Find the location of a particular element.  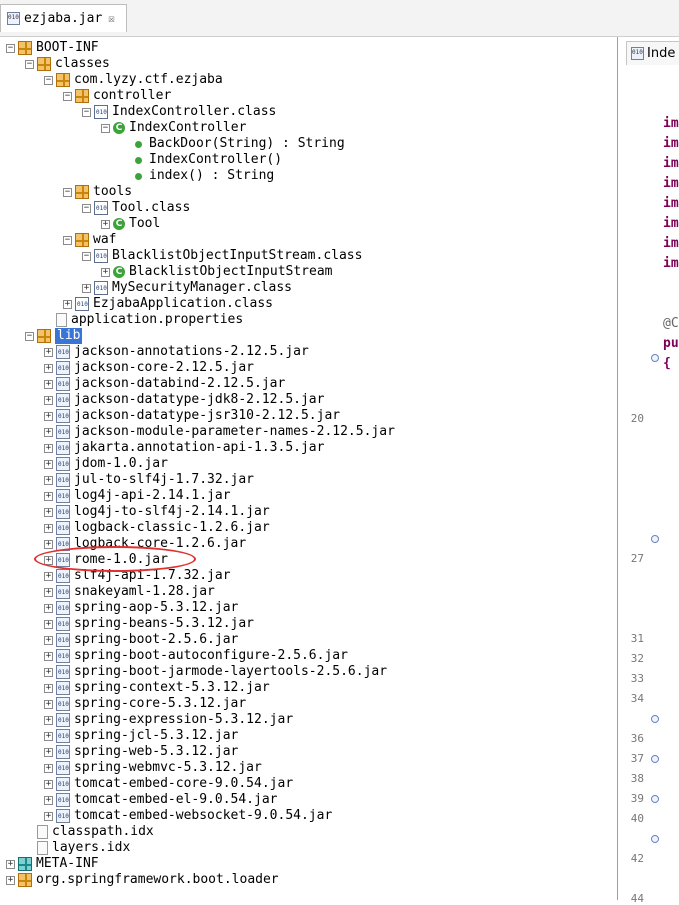

tree-node: + spring-core-5.3.12.jar is located at coordinates (145, 704).